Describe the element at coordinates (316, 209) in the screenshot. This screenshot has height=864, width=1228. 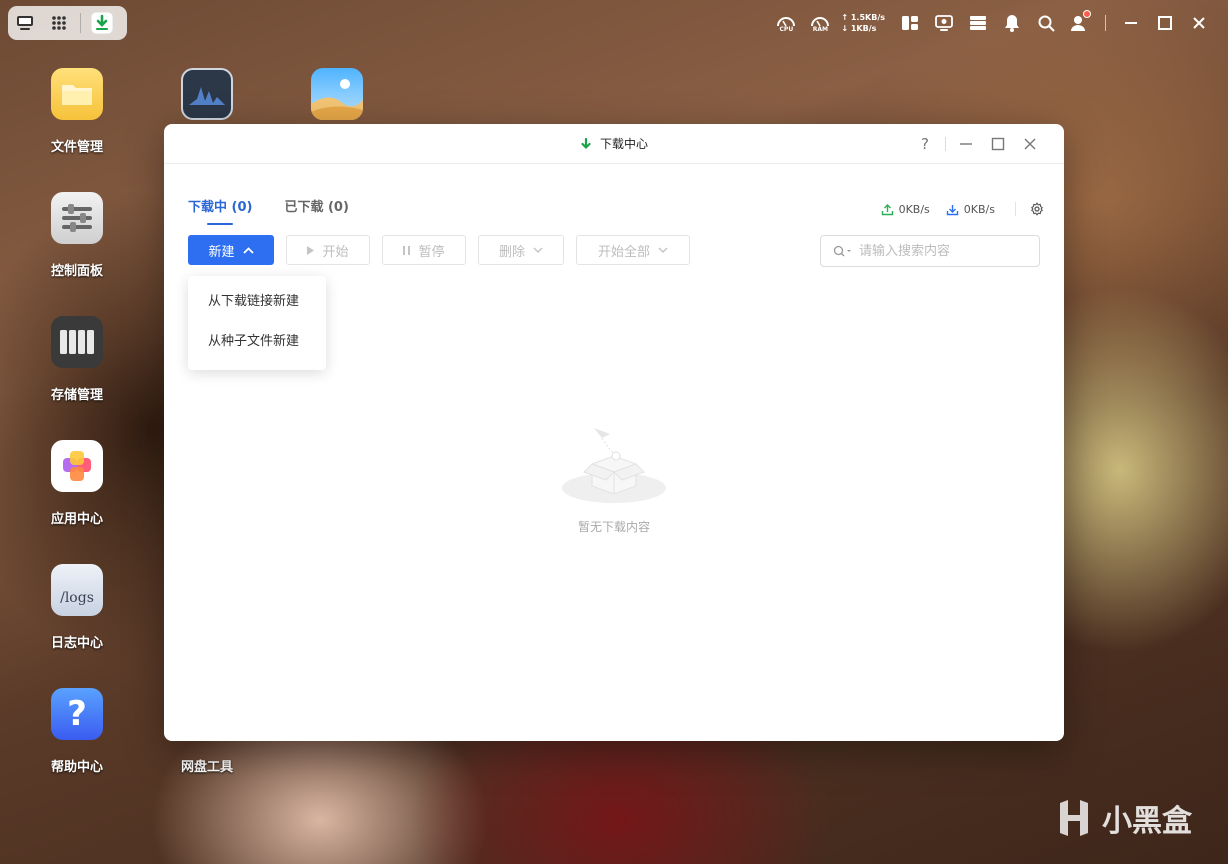
I see `tab-downloaded: 已下载 (0)` at that location.